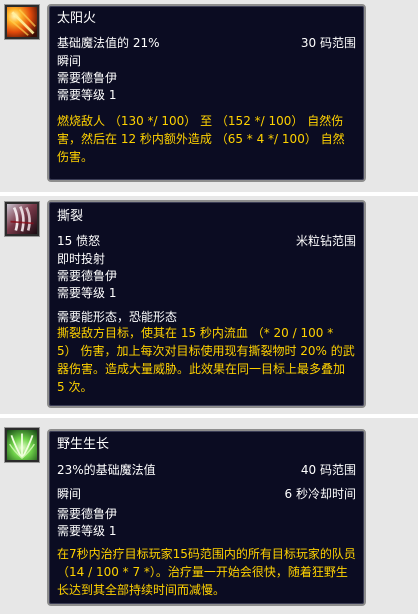 The height and width of the screenshot is (614, 418). What do you see at coordinates (22, 219) in the screenshot?
I see `lacerate-icon` at bounding box center [22, 219].